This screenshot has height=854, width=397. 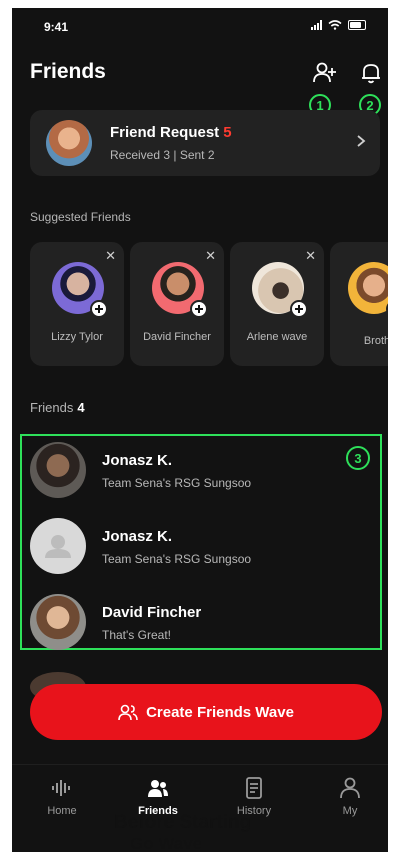 I want to click on suggested-friend-card: Broth, so click(x=359, y=304).